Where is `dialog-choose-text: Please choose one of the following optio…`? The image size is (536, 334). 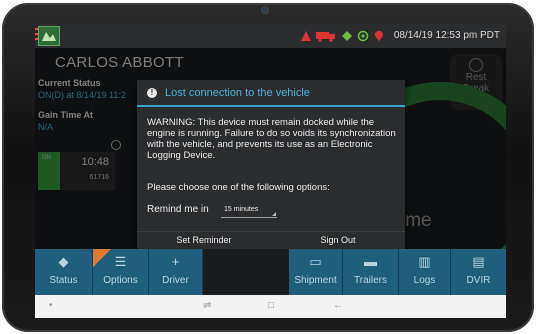
dialog-choose-text: Please choose one of the following optio… is located at coordinates (238, 187).